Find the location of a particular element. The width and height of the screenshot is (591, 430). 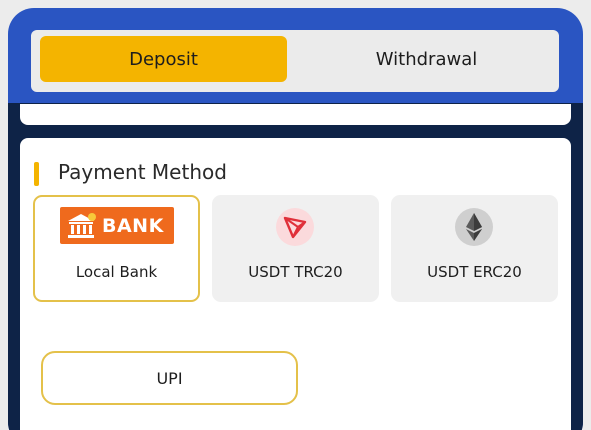

tab-deposit-label: Deposit is located at coordinates (163, 59).